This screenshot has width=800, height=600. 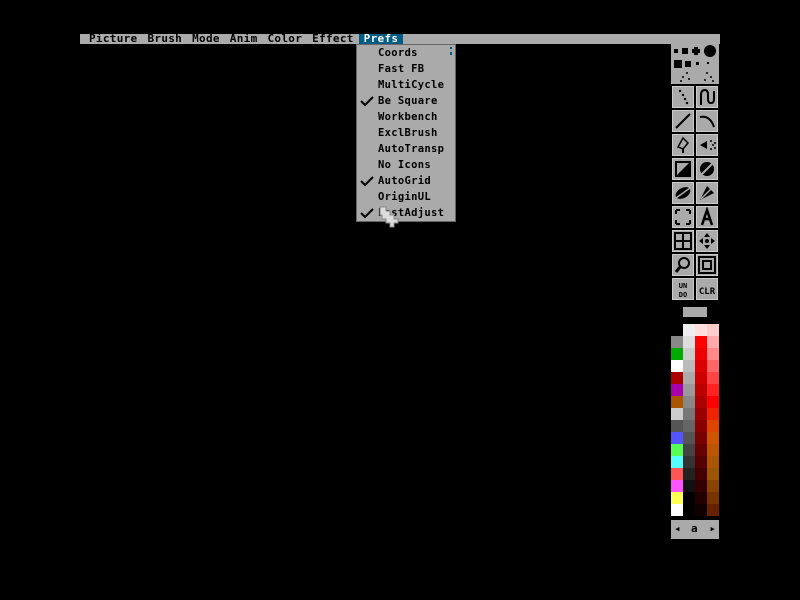 I want to click on brush-select-tool-button, so click(x=683, y=217).